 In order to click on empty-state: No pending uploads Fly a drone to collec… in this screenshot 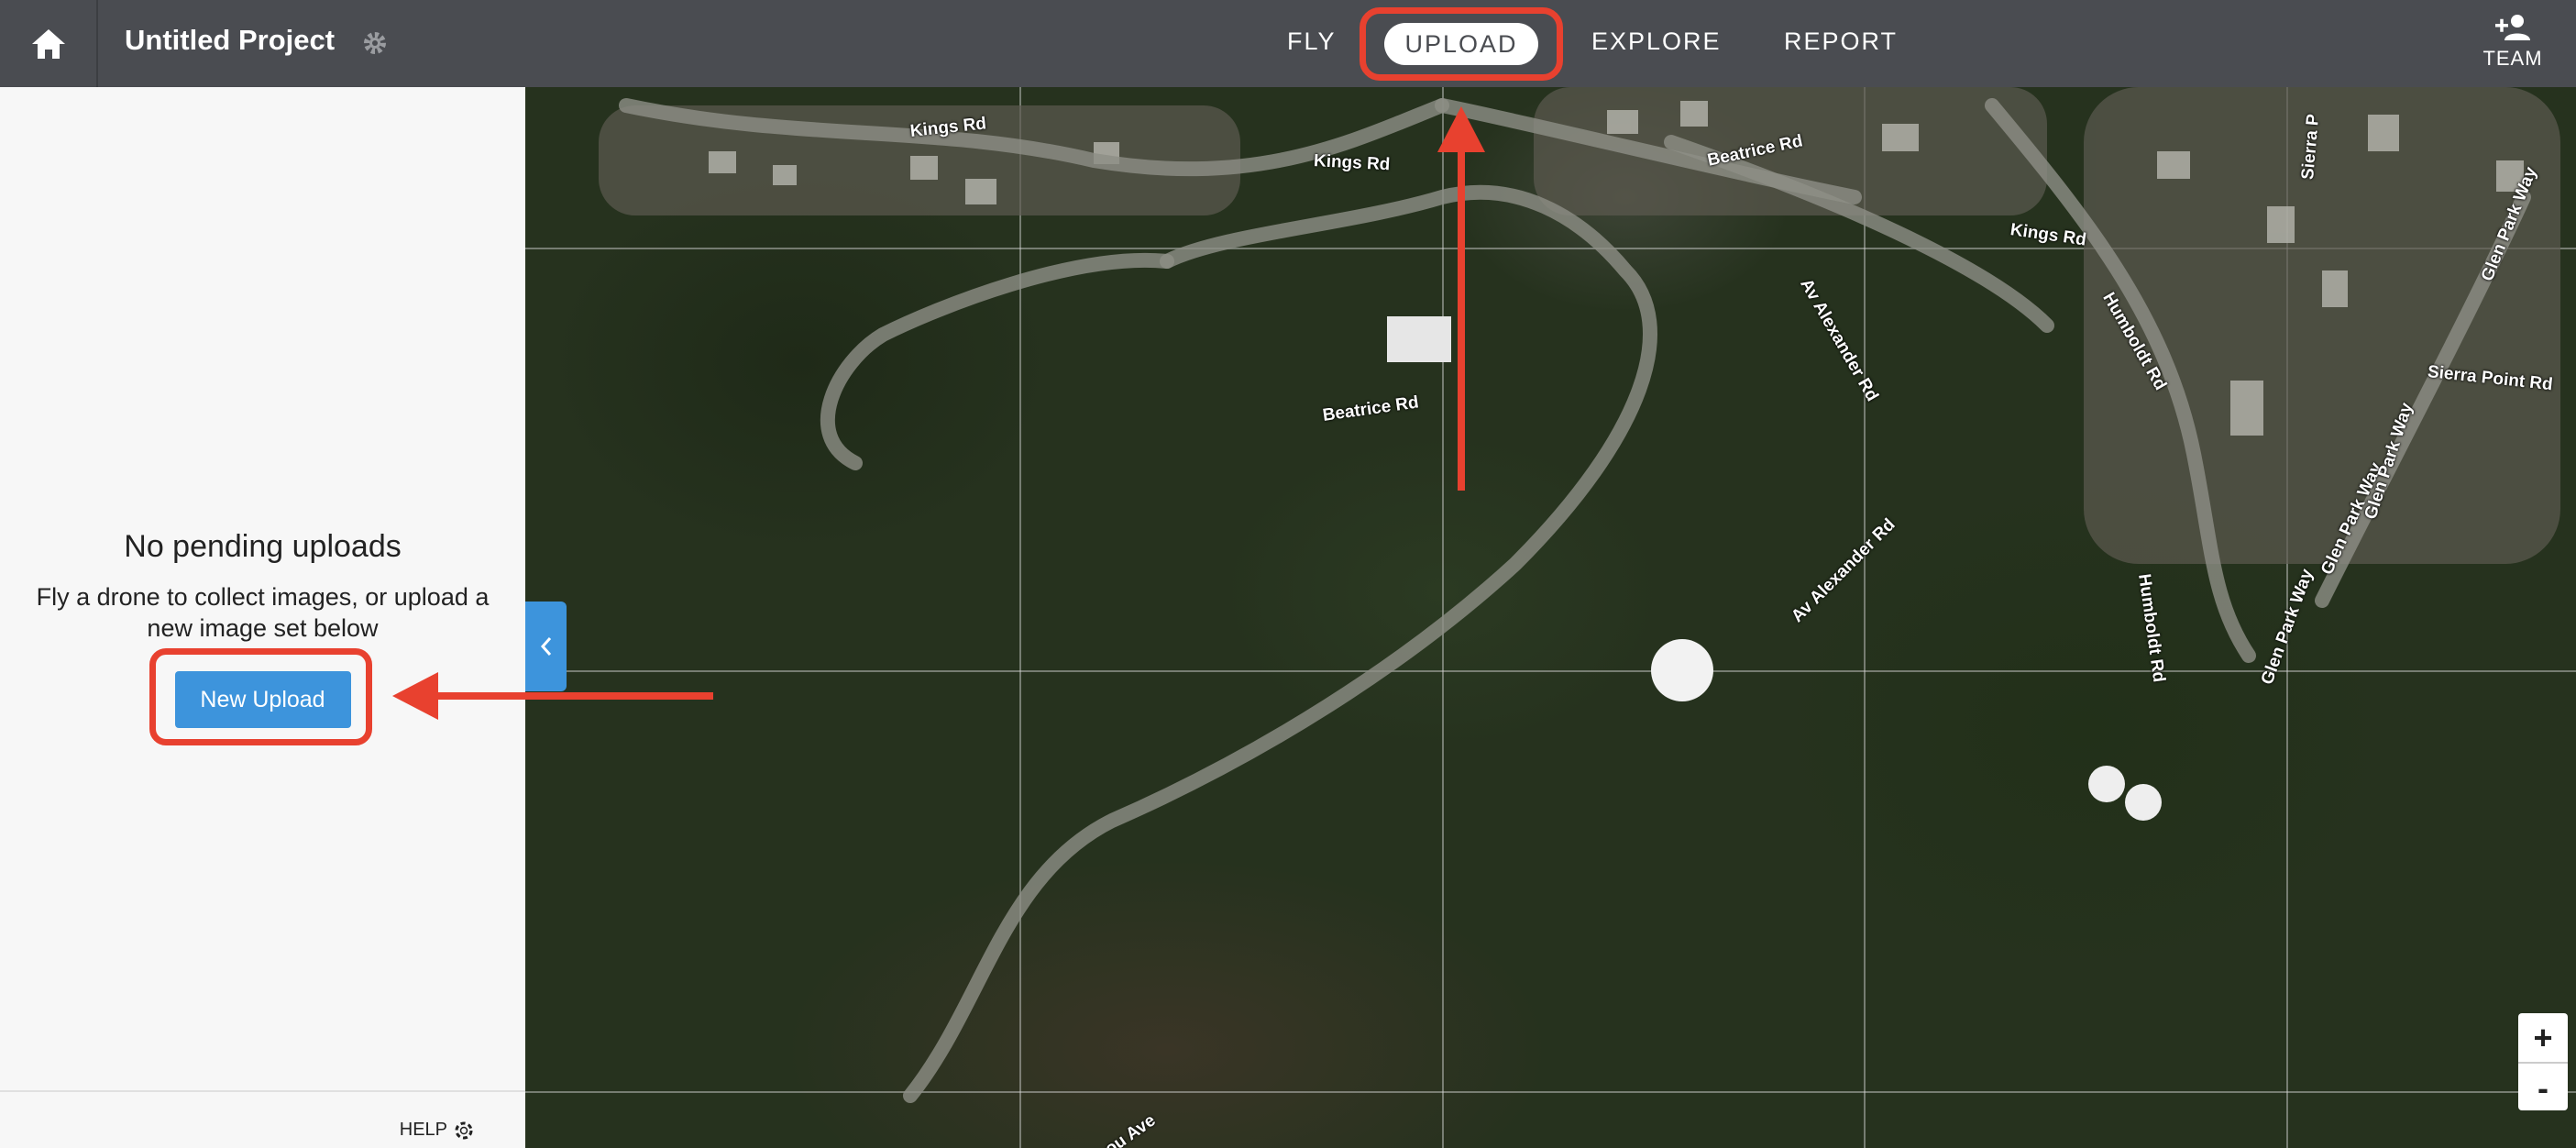, I will do `click(262, 628)`.